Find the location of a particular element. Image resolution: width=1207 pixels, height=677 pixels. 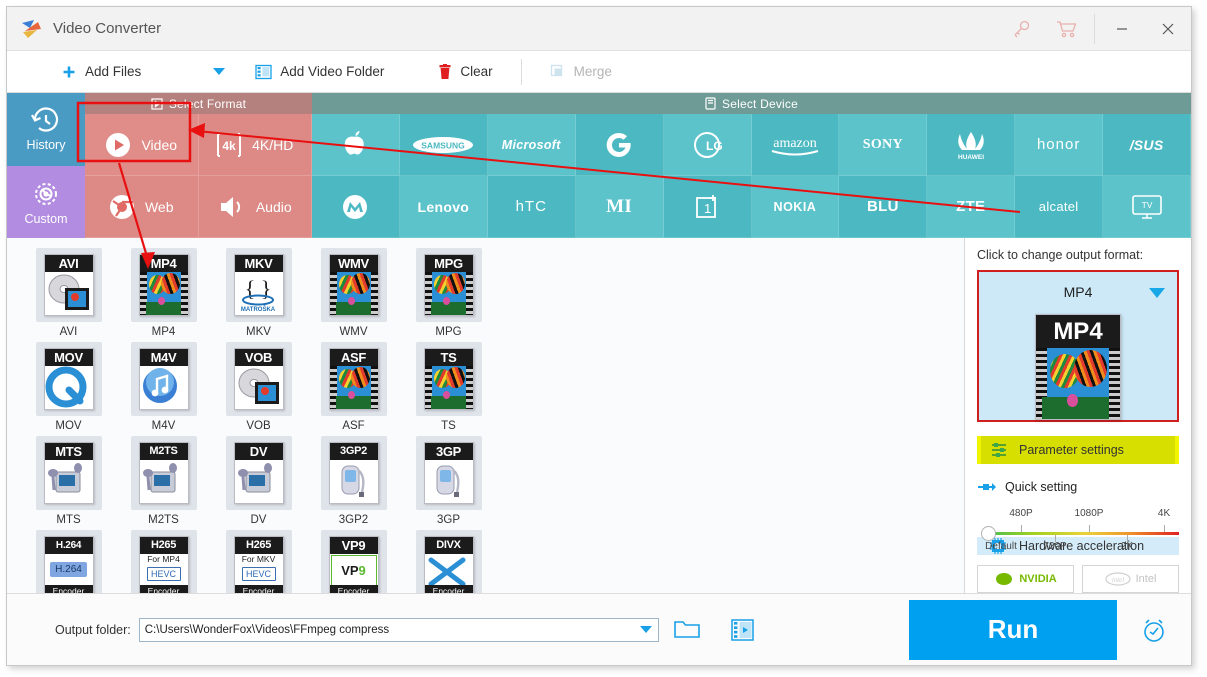

format-tile-4khd: 4k 4K/HD is located at coordinates (255, 145).